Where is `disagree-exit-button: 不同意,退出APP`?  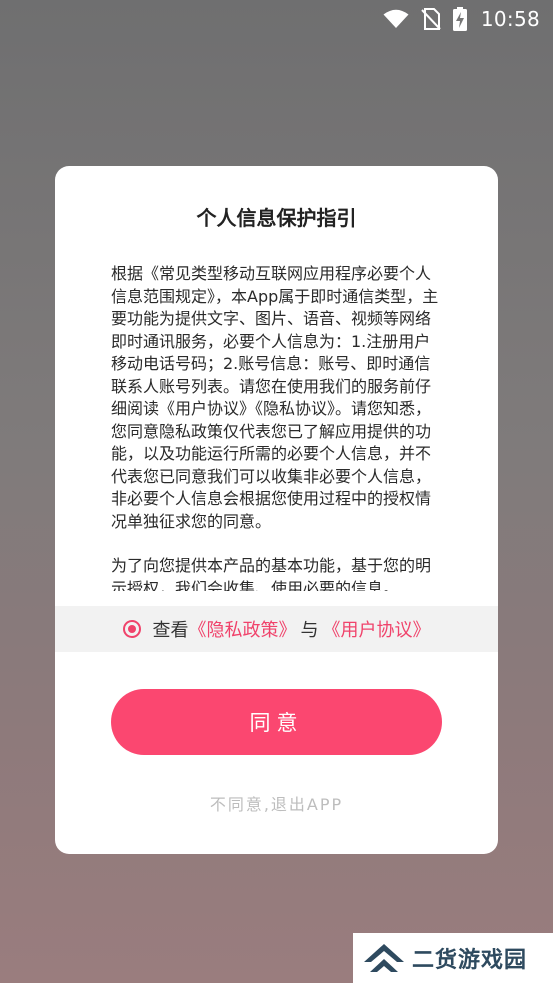
disagree-exit-button: 不同意,退出APP is located at coordinates (276, 803).